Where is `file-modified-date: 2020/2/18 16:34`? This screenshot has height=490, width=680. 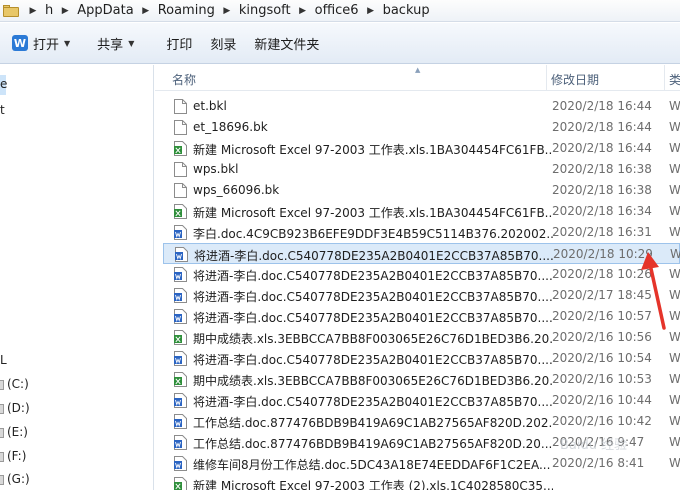
file-modified-date: 2020/2/18 16:34 is located at coordinates (602, 211).